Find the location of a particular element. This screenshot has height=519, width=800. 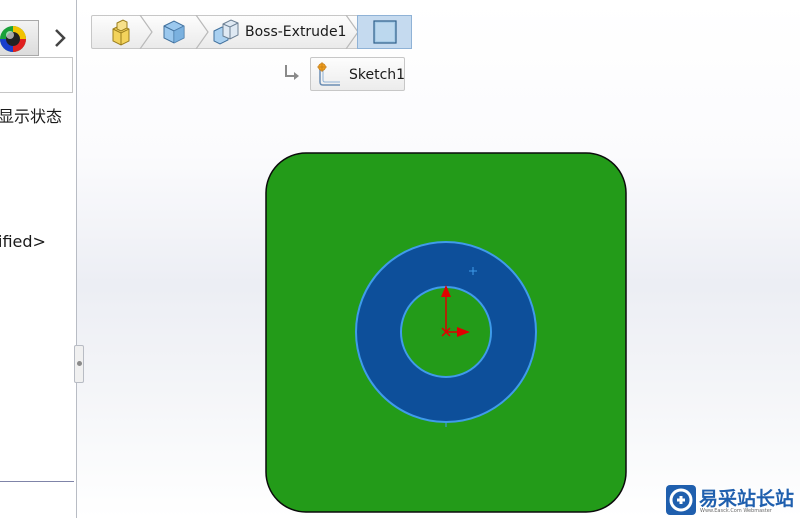

breadcrumb-item-boss-extrude: Boss-Extrude1 is located at coordinates (278, 32).